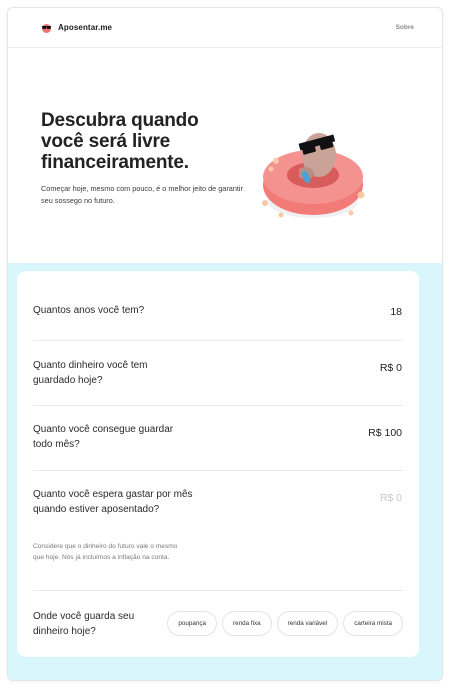 Image resolution: width=450 pixels, height=688 pixels. I want to click on age-question: Quantos anos você tem?, so click(89, 310).